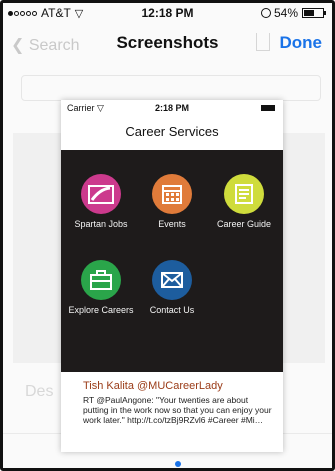 The height and width of the screenshot is (471, 335). I want to click on app-explore-careers: Explore Careers, so click(101, 287).